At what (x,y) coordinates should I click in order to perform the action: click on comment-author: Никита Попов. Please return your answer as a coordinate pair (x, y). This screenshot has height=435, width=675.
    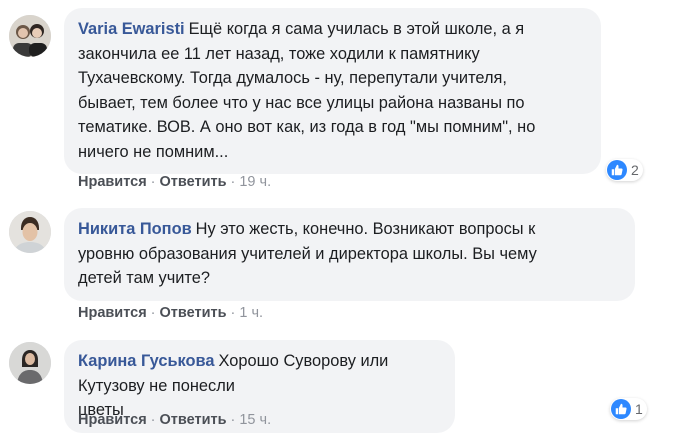
    Looking at the image, I should click on (135, 229).